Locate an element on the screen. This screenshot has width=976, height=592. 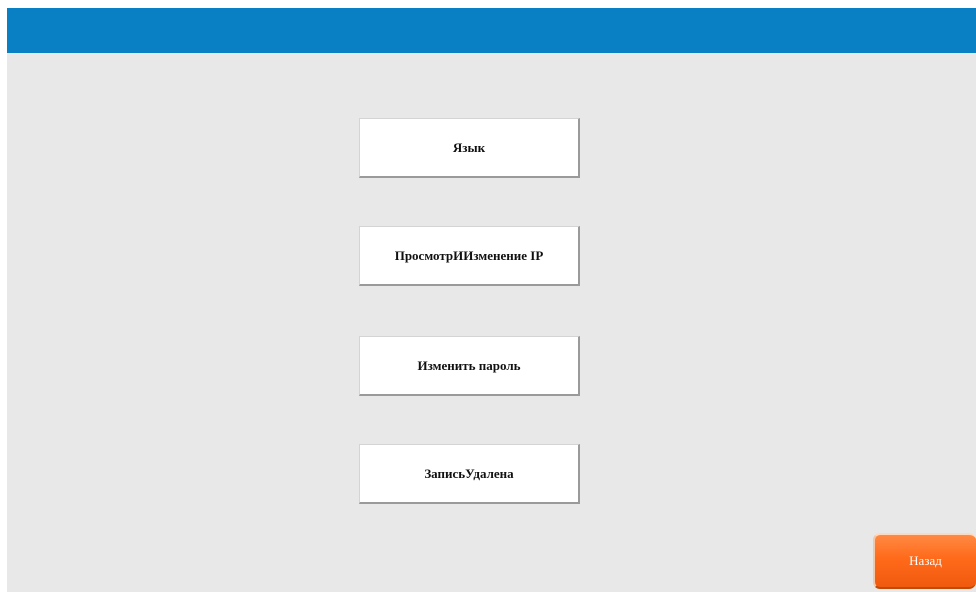
view-change-ip-button-label: ПросмотрИИзменение IP is located at coordinates (469, 255).